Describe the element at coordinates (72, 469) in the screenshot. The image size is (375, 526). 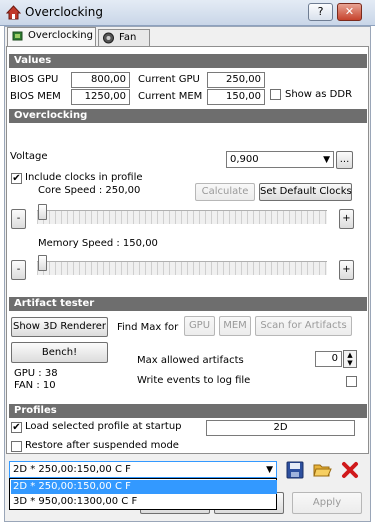
I see `profile-select-value: 2D * 250,00:150,00 C F` at that location.